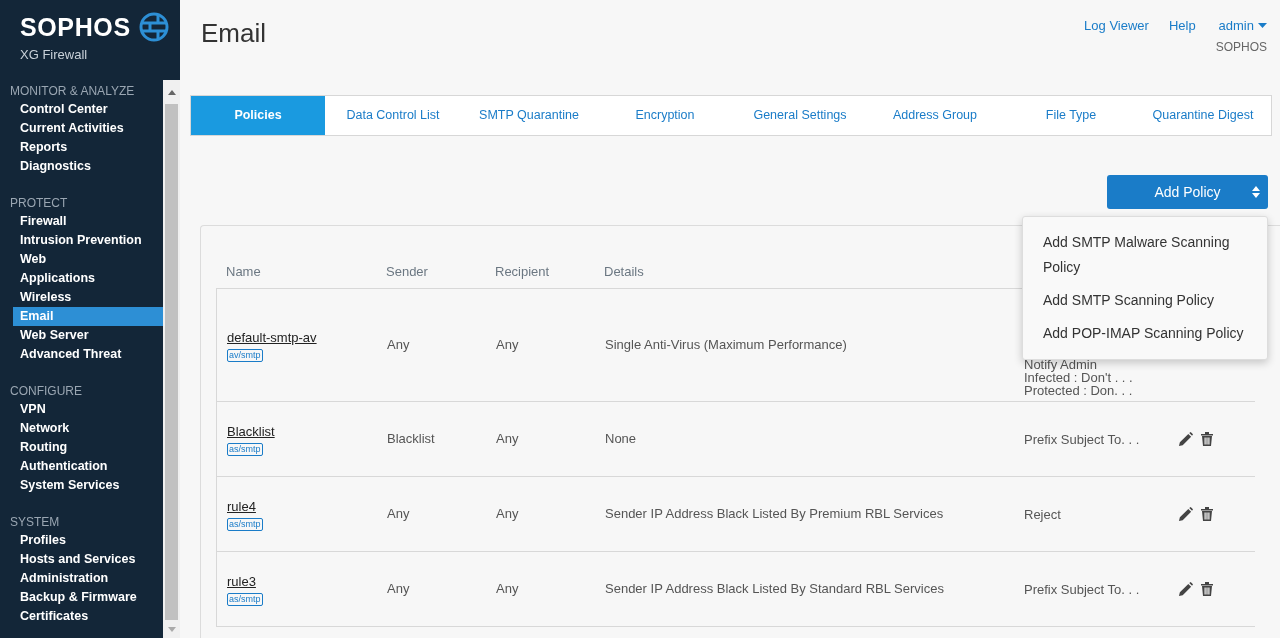 This screenshot has width=1280, height=638. Describe the element at coordinates (1116, 24) in the screenshot. I see `header-link: Log Viewer` at that location.